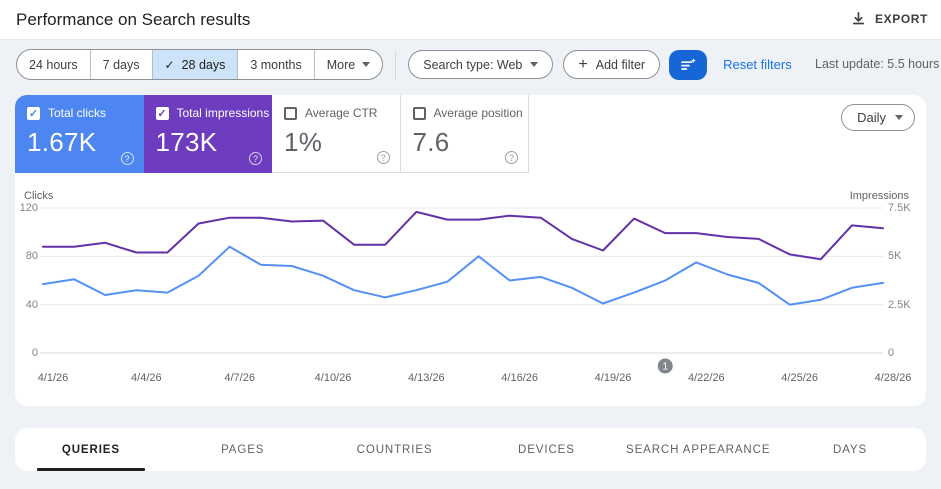 The width and height of the screenshot is (941, 489). Describe the element at coordinates (395, 449) in the screenshot. I see `tab-countries: COUNTRIES` at that location.